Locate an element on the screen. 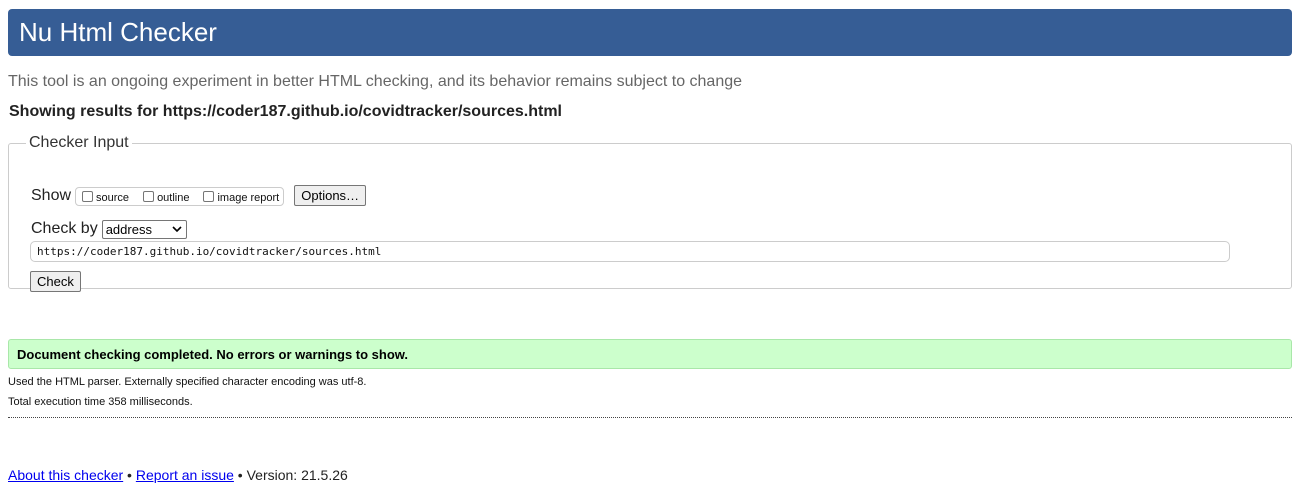 Image resolution: width=1292 pixels, height=495 pixels. outline-checkbox is located at coordinates (149, 196).